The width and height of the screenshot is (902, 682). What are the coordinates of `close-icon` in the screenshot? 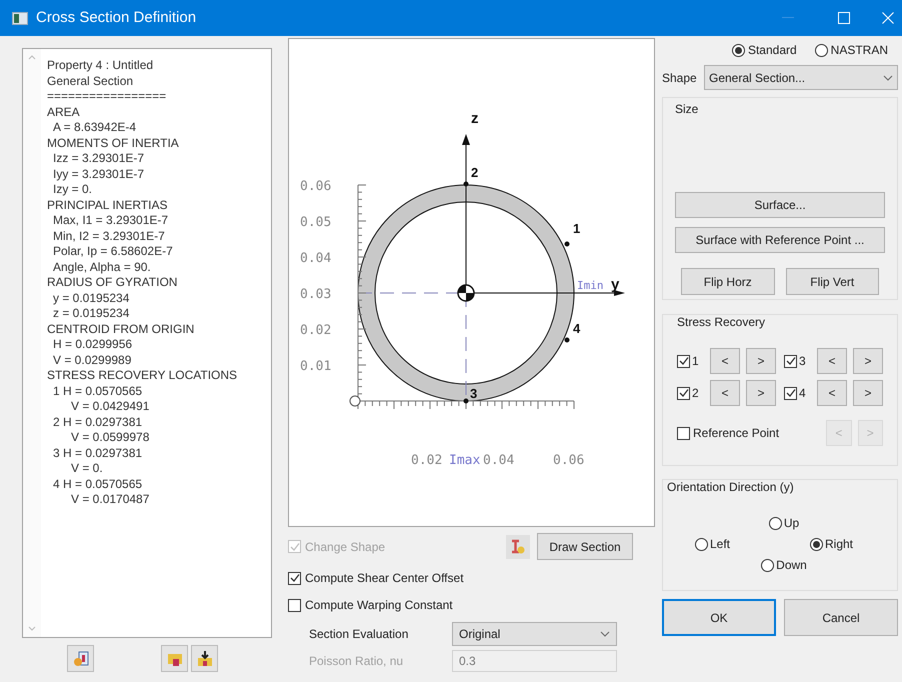 It's located at (888, 18).